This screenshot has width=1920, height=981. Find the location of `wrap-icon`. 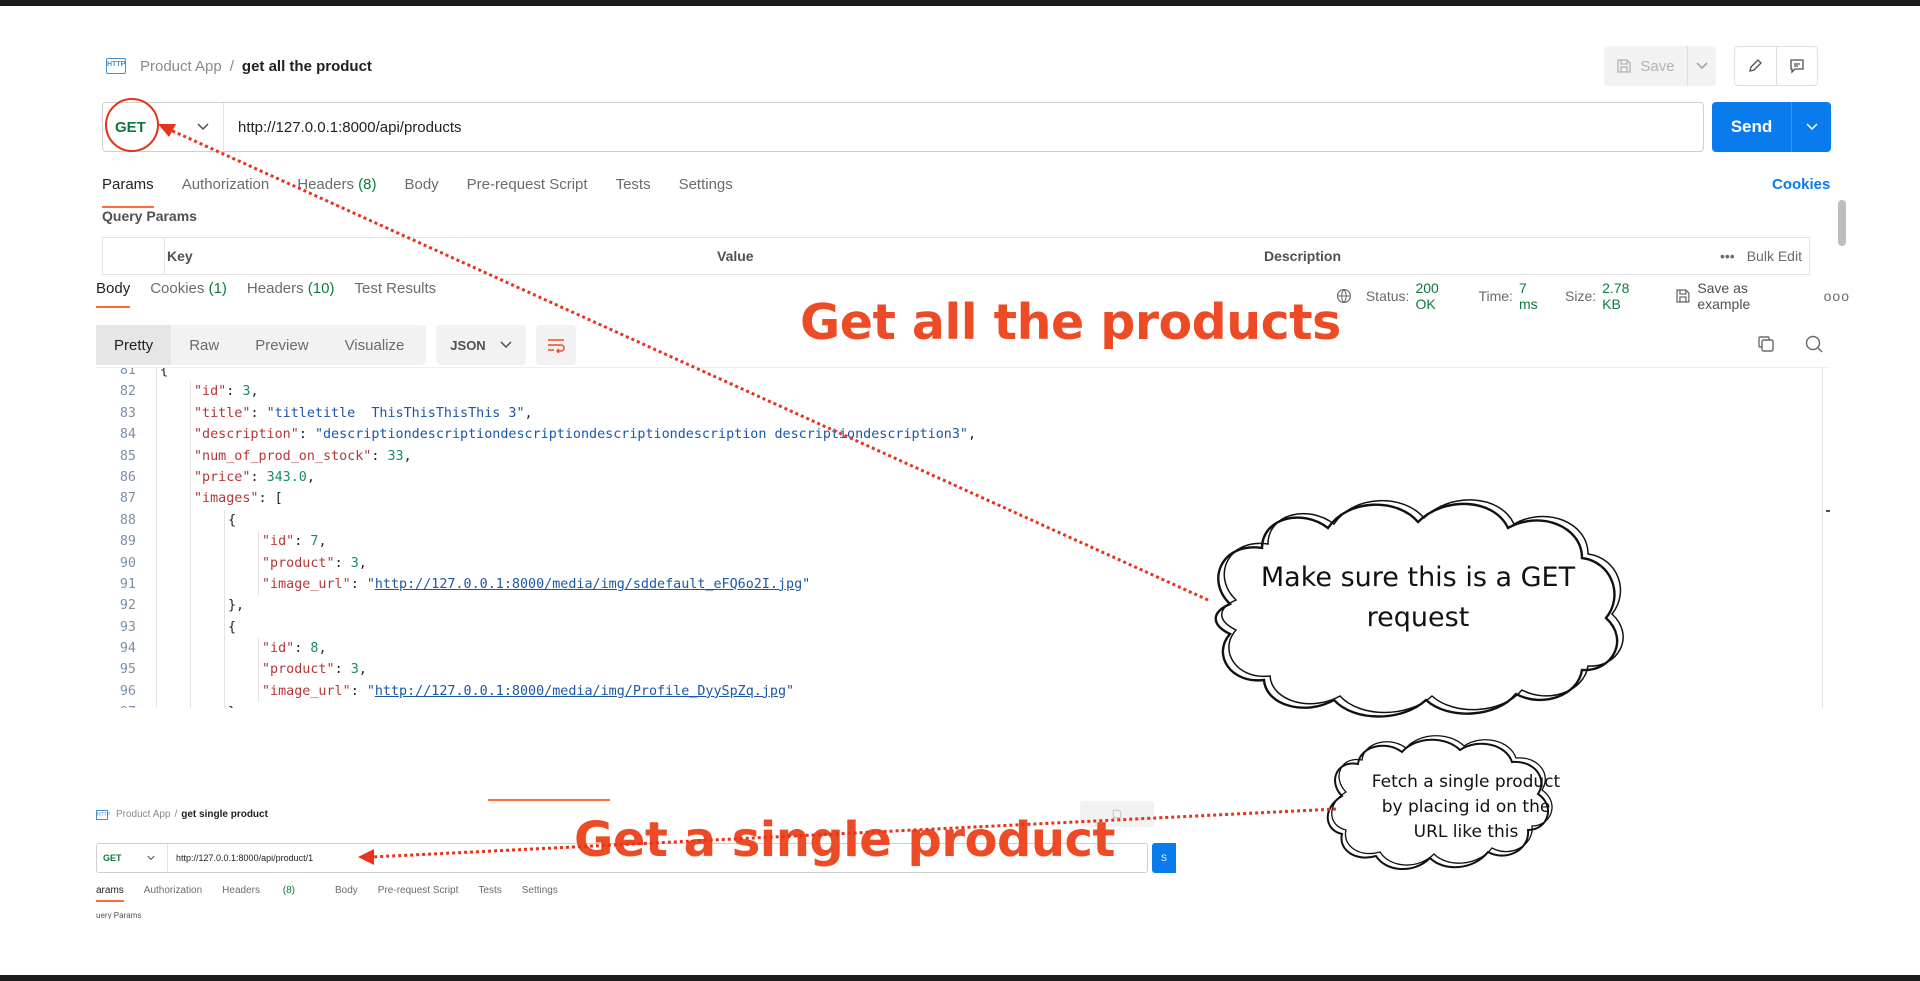

wrap-icon is located at coordinates (556, 346).